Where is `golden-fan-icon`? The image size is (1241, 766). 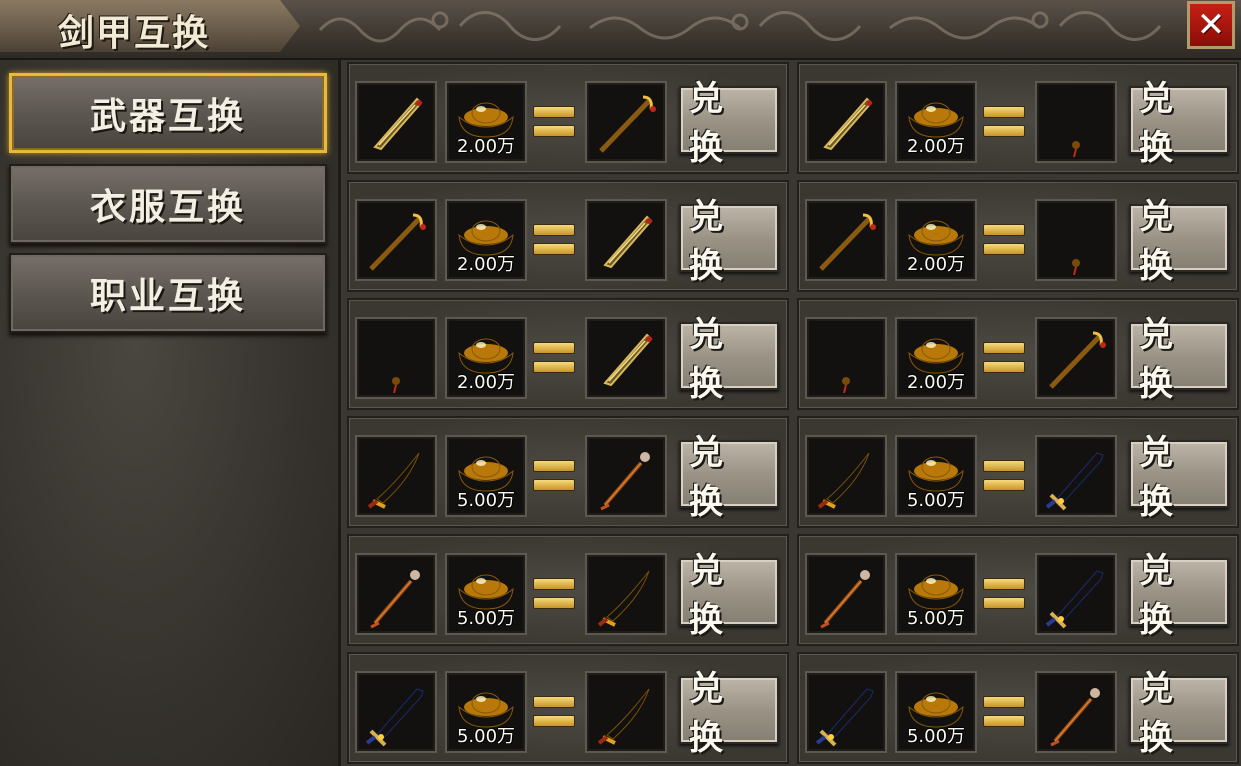
golden-fan-icon is located at coordinates (1076, 244).